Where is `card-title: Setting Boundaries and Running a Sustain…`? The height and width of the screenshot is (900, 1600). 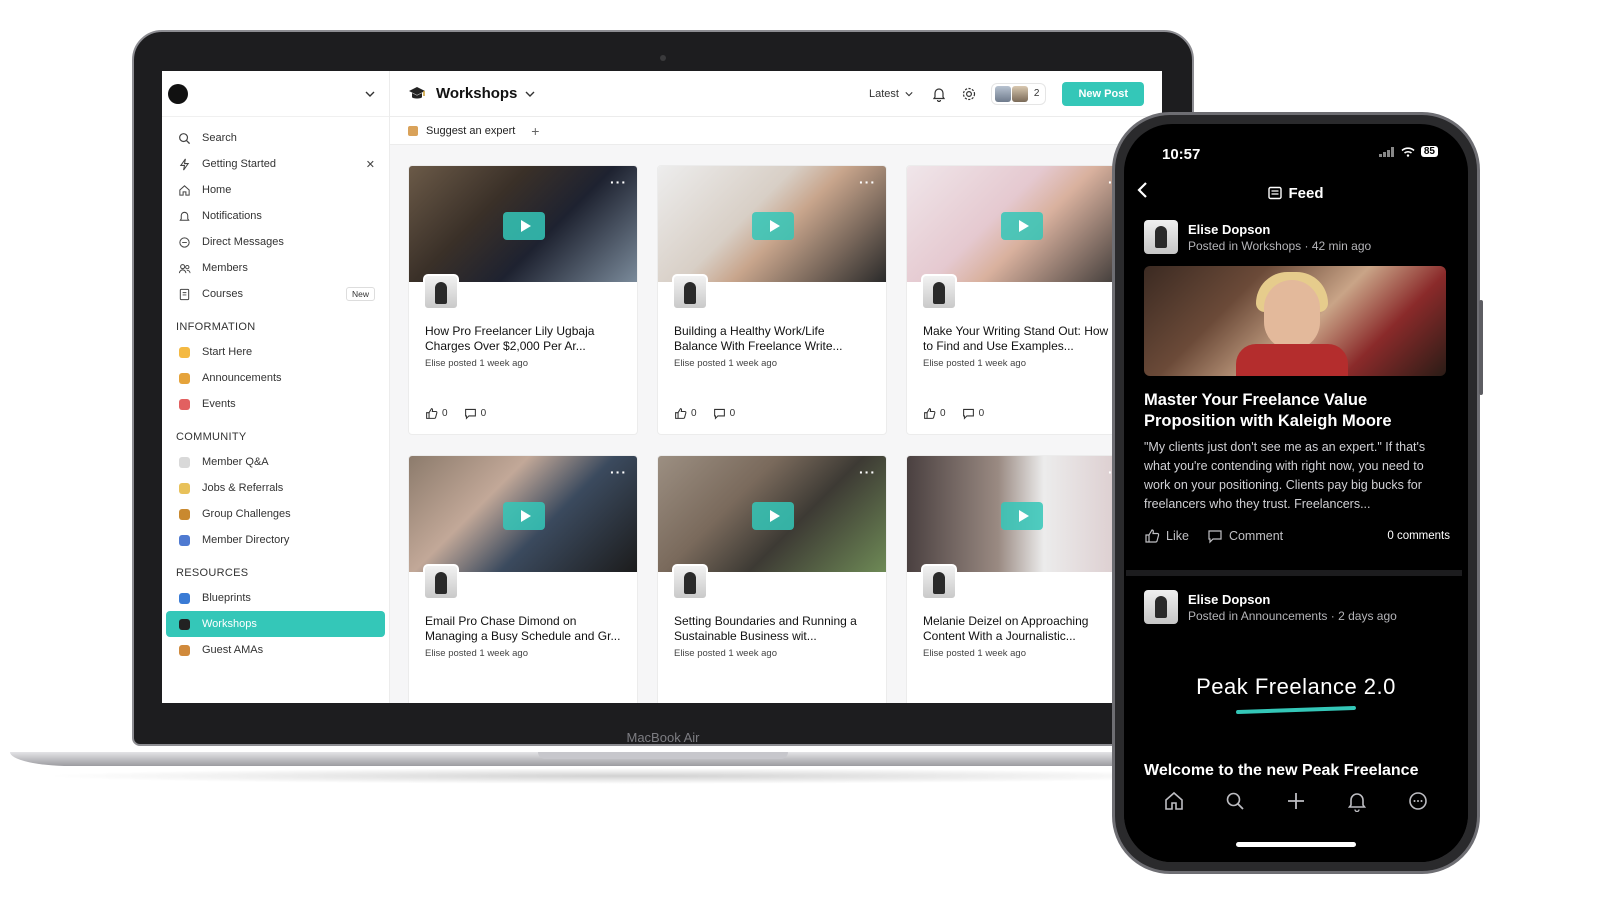 card-title: Setting Boundaries and Running a Sustain… is located at coordinates (772, 629).